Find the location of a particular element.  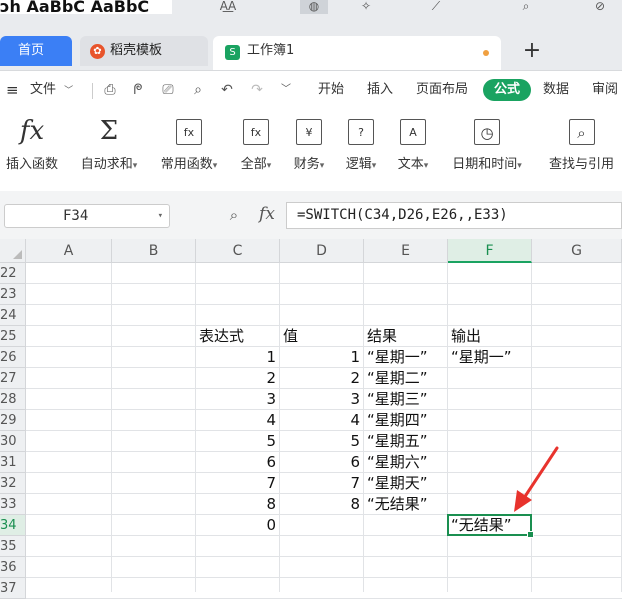

cell-c34: 0 is located at coordinates (238, 525).